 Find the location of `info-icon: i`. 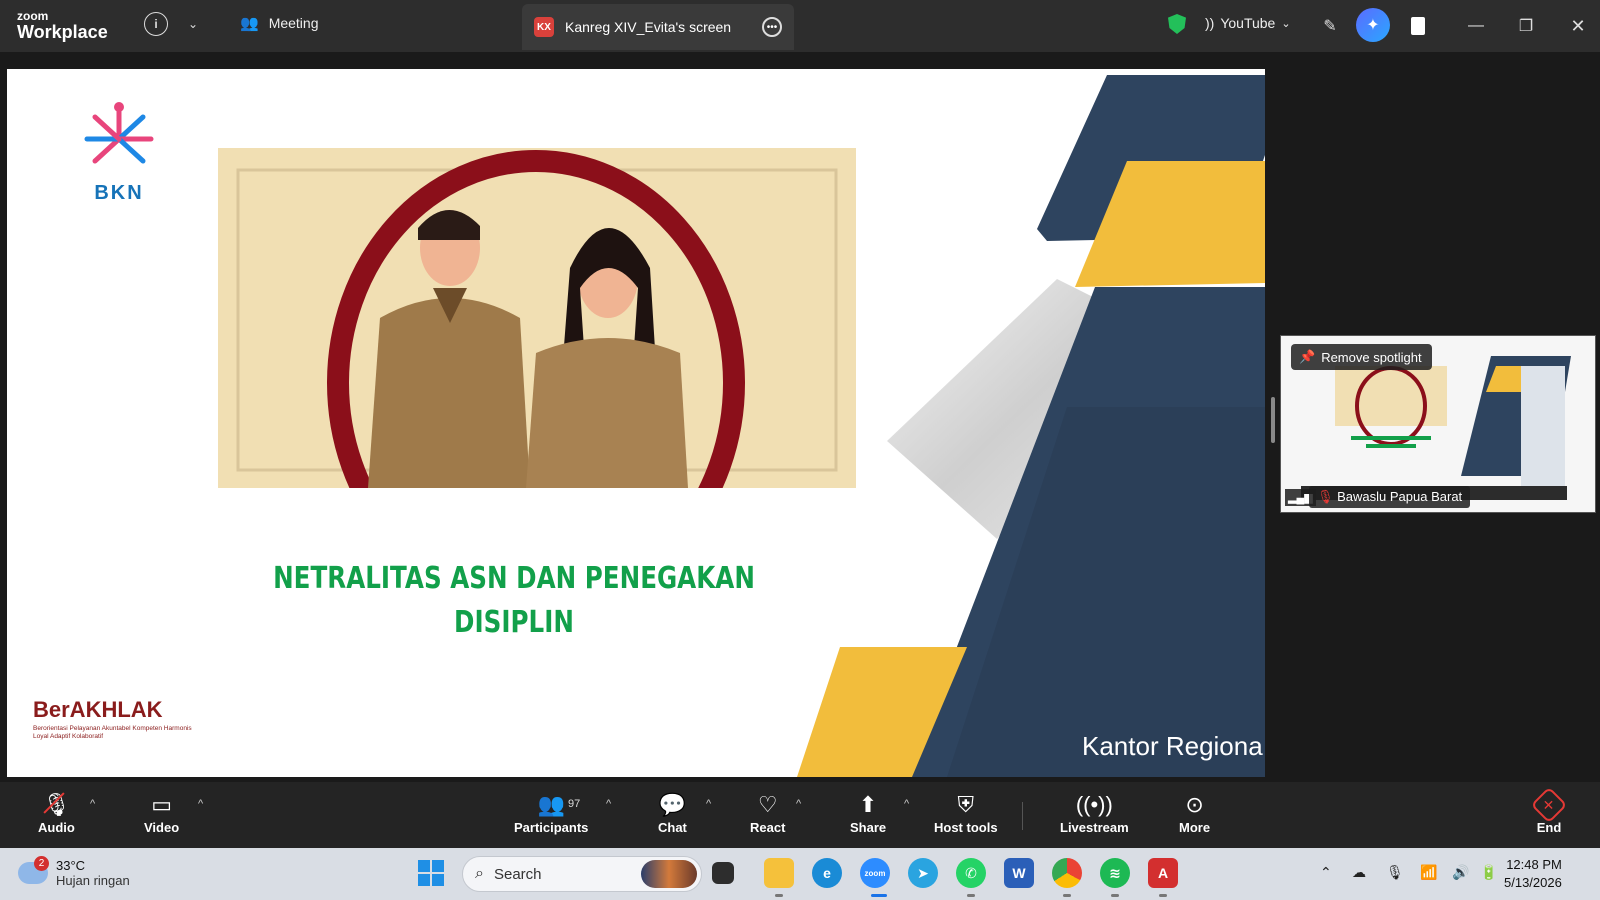

info-icon: i is located at coordinates (156, 24).